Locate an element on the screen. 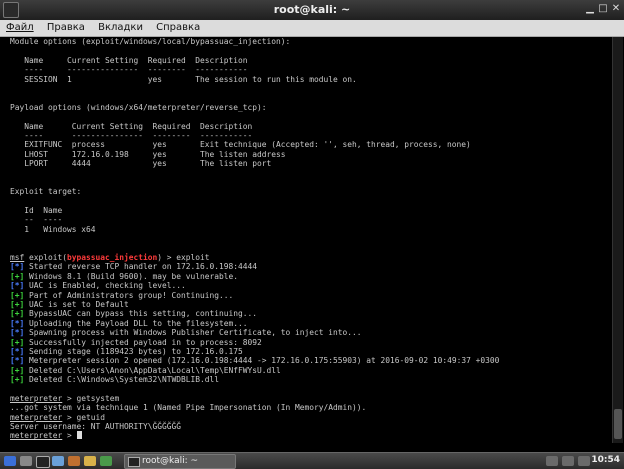 The width and height of the screenshot is (624, 469). battery-icon is located at coordinates (584, 461).